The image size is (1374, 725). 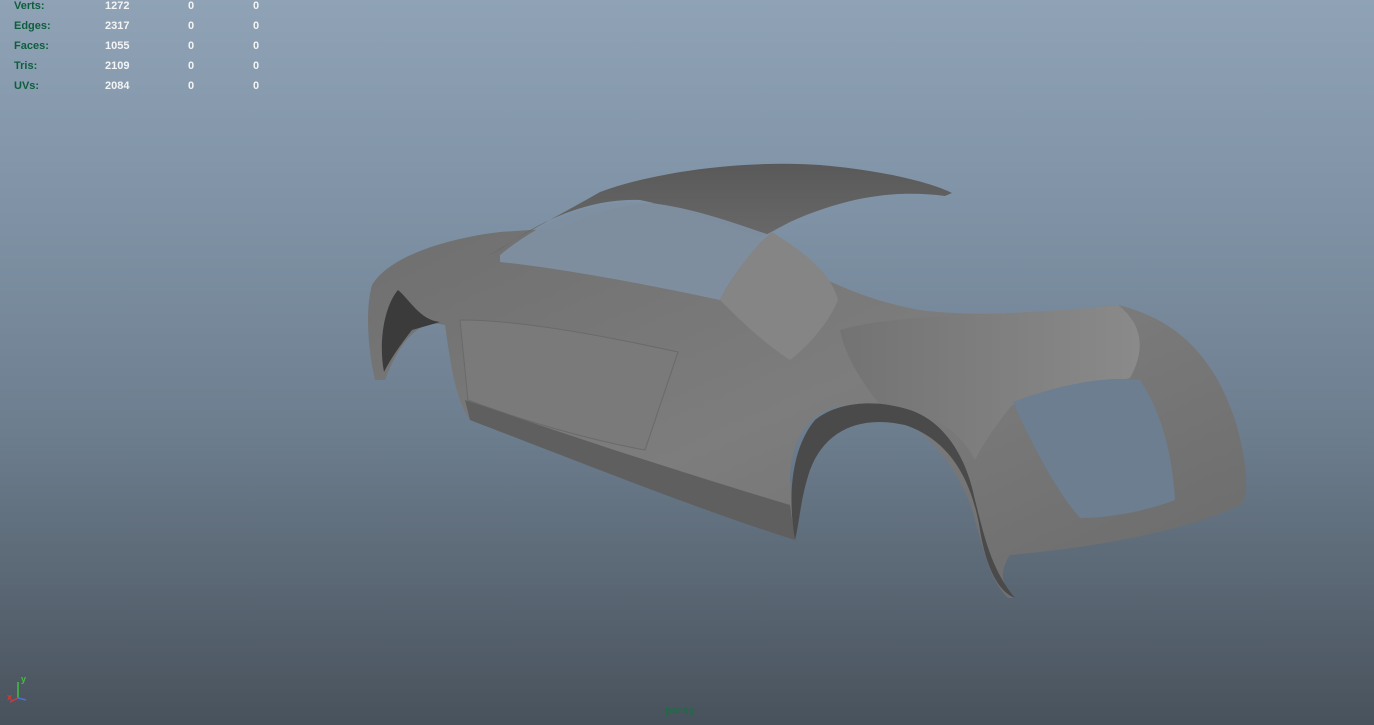 What do you see at coordinates (23, 679) in the screenshot?
I see `axis-y-label: y` at bounding box center [23, 679].